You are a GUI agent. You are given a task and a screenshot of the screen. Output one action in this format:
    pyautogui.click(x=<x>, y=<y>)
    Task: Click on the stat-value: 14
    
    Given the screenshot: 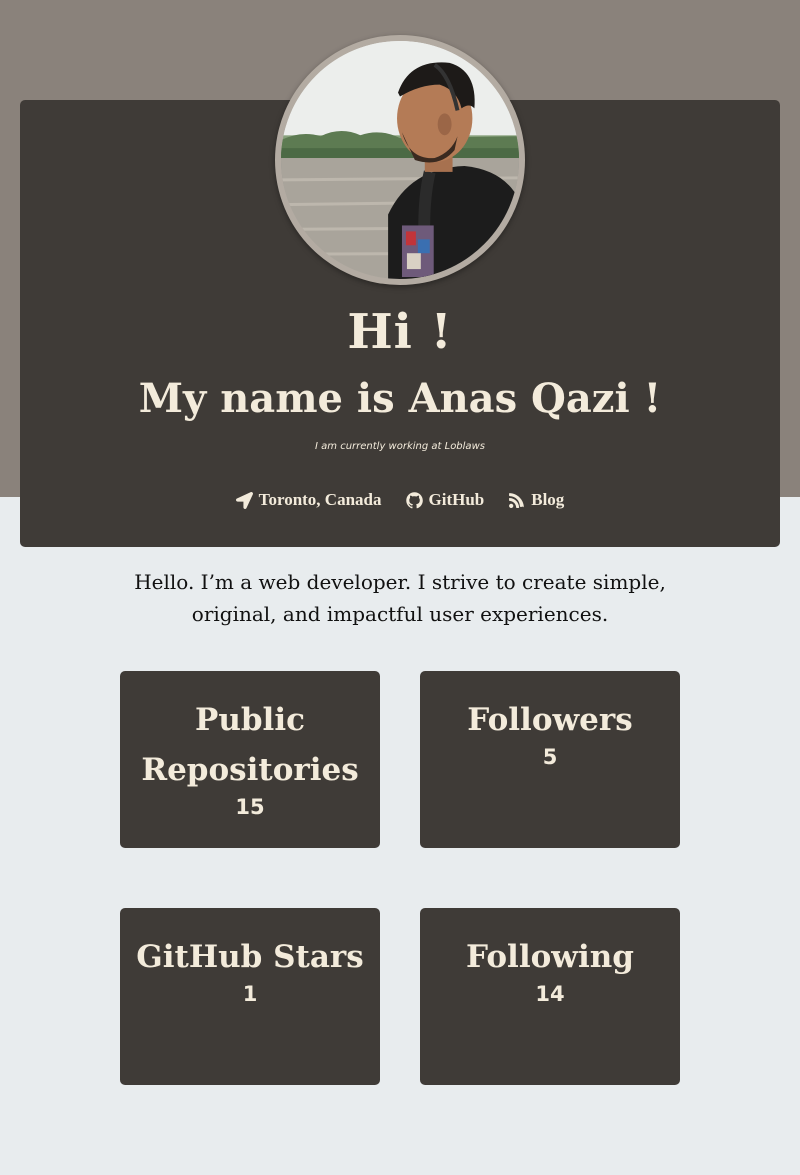 What is the action you would take?
    pyautogui.click(x=550, y=994)
    